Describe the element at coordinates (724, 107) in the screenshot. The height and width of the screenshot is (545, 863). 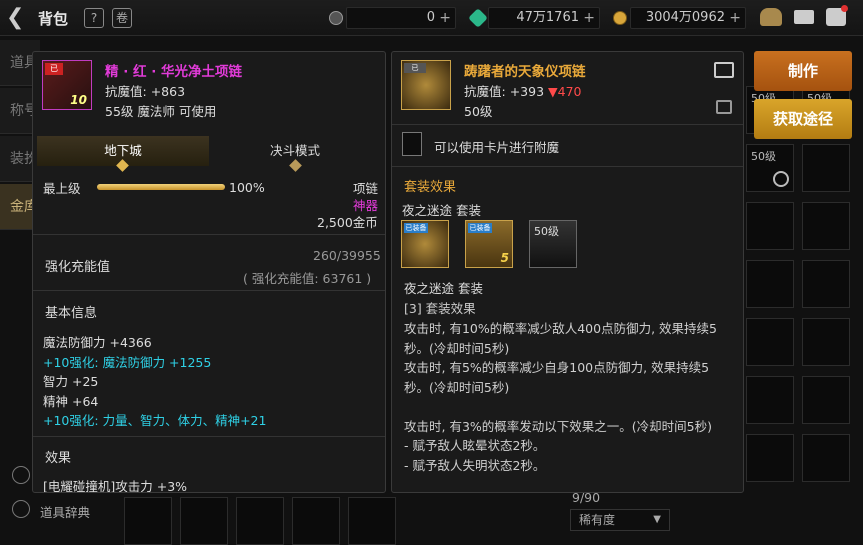
I see `lock-icon` at that location.